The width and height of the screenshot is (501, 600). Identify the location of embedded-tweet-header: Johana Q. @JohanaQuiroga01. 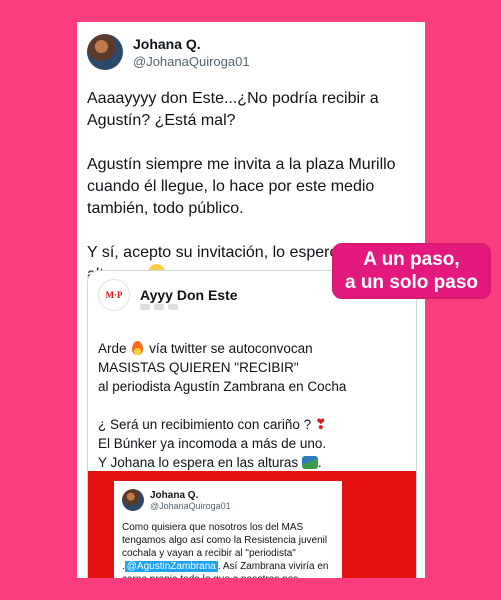
(176, 500).